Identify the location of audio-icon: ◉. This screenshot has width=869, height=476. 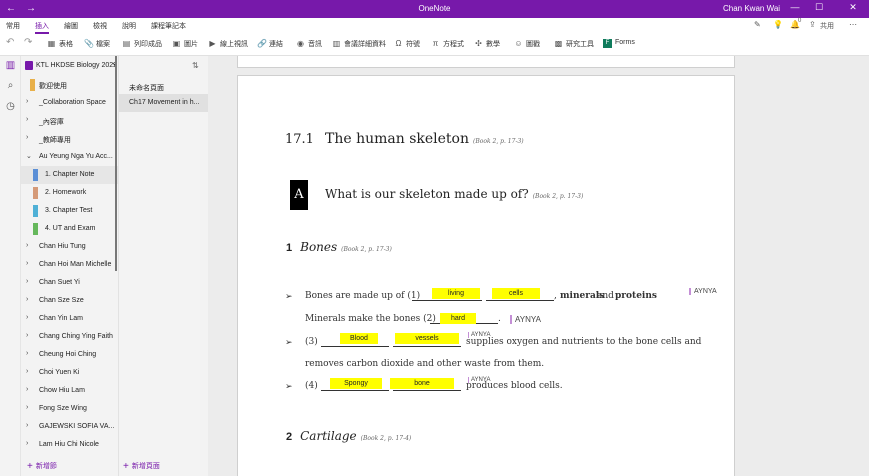
(300, 43).